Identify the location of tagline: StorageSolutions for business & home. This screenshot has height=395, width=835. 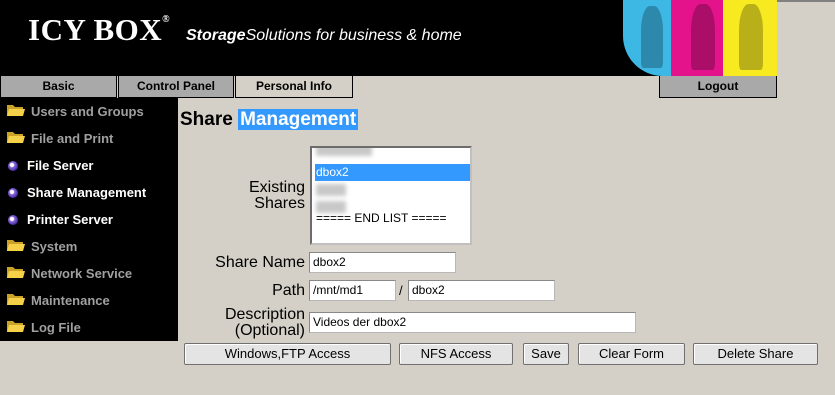
(324, 36).